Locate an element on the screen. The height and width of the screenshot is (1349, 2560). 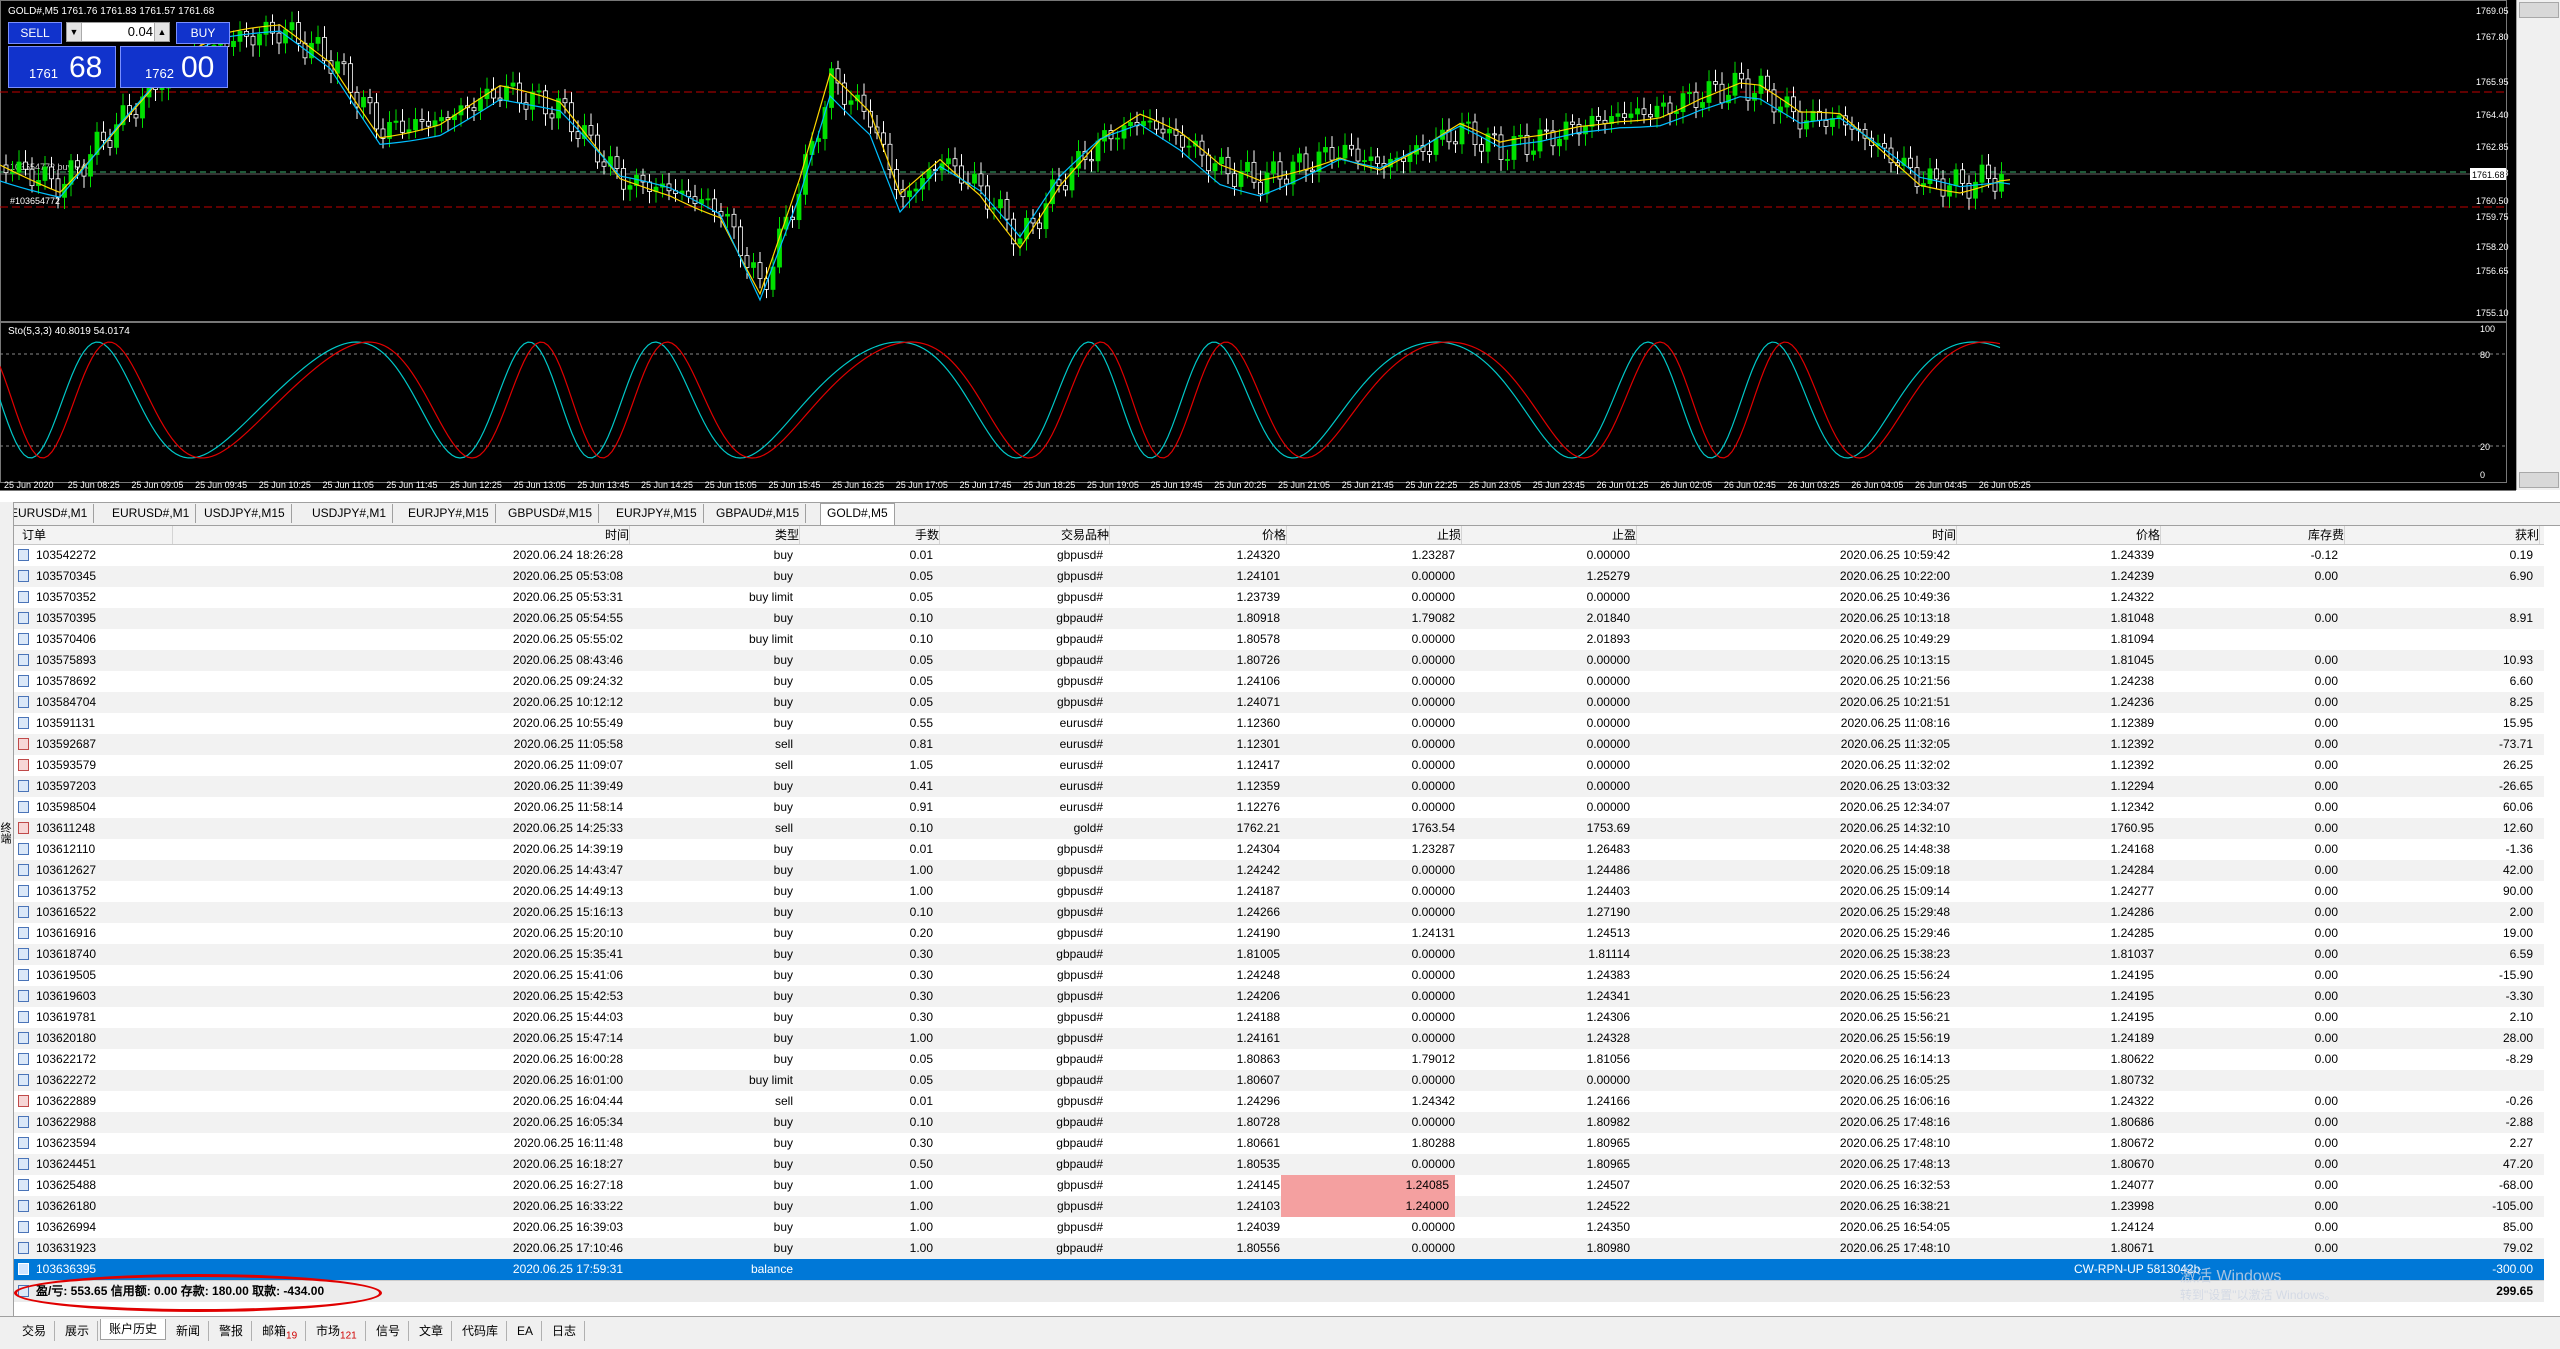
table-cell: buy is located at coordinates (783, 618).